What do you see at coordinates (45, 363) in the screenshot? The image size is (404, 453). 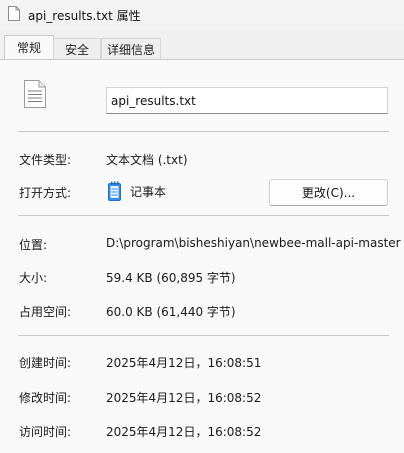 I see `created-label: 创建时间:` at bounding box center [45, 363].